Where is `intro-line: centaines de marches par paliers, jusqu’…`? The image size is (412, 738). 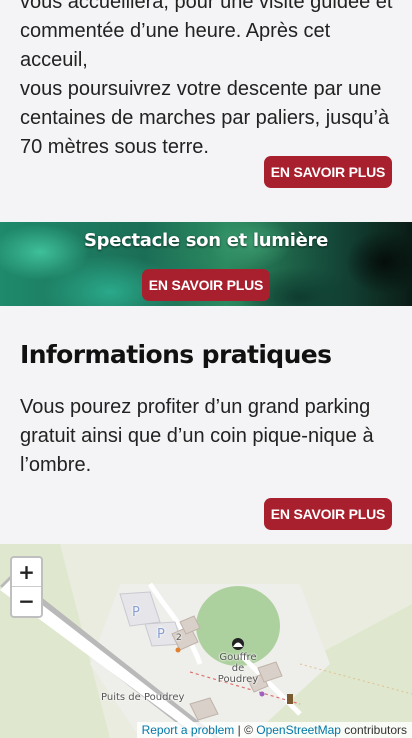 intro-line: centaines de marches par paliers, jusqu’… is located at coordinates (205, 118).